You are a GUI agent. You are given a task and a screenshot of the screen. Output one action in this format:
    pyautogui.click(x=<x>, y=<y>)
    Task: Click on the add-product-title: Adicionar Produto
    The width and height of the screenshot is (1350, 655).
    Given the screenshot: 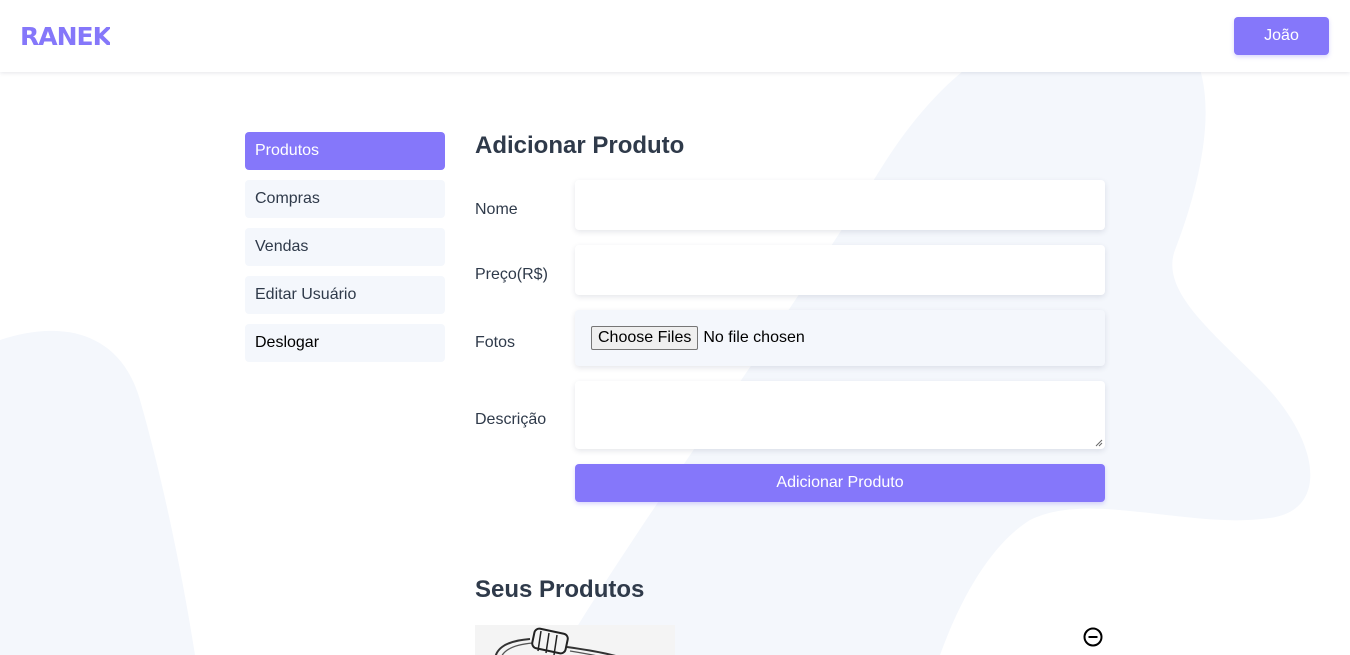 What is the action you would take?
    pyautogui.click(x=580, y=145)
    